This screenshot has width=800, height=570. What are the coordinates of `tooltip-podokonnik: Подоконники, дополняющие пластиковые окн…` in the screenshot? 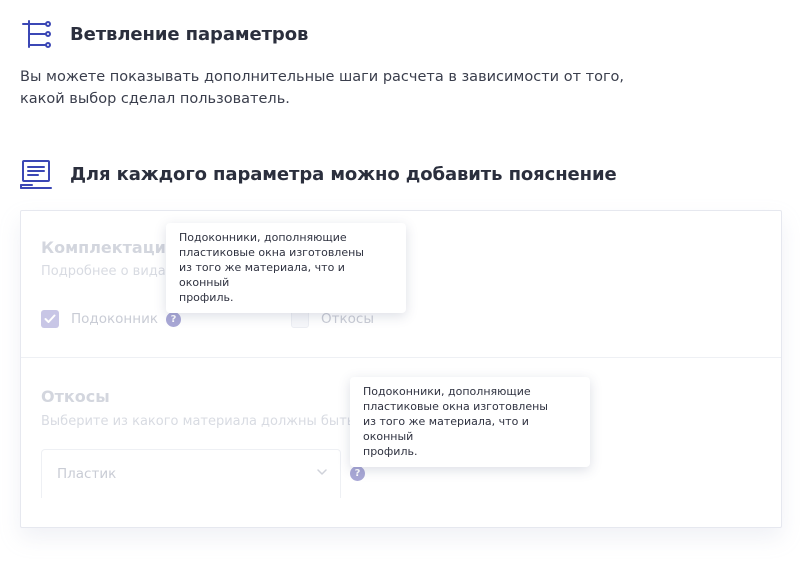 It's located at (286, 268).